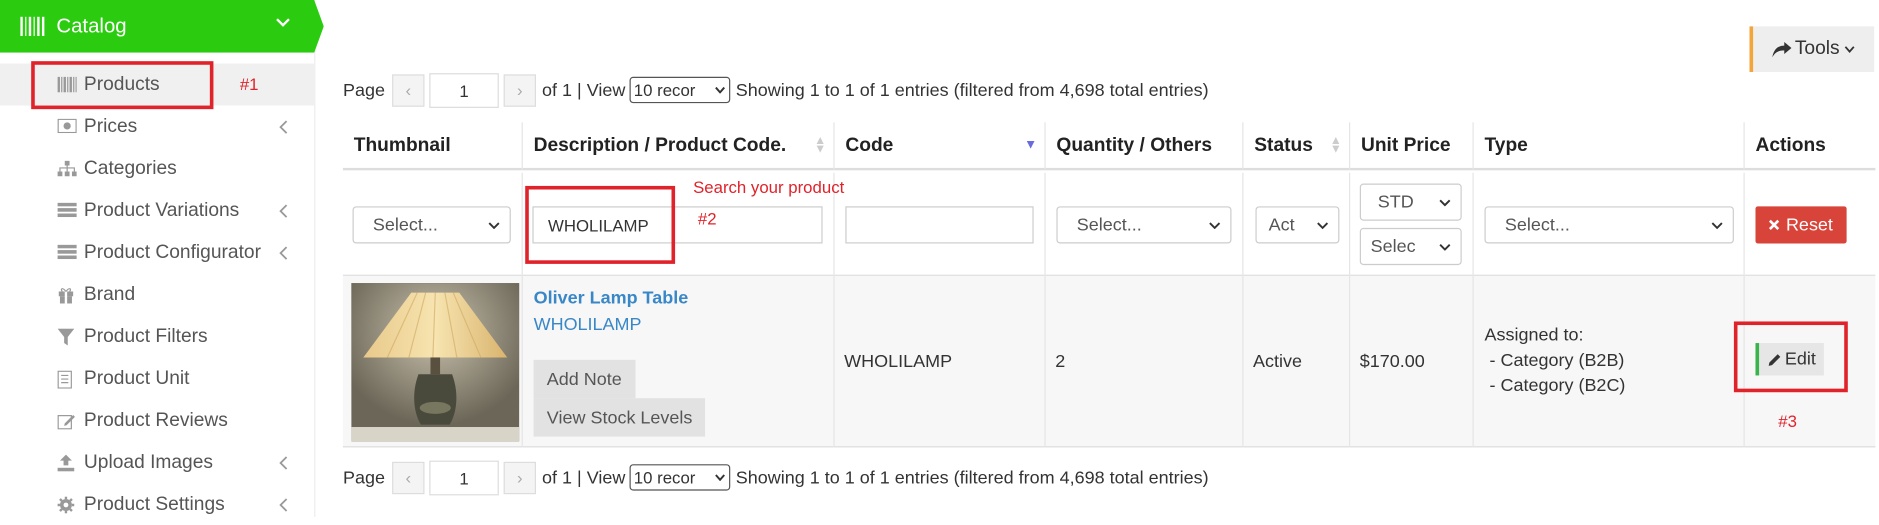 The width and height of the screenshot is (1879, 525). I want to click on product-quantity: 2, so click(1060, 361).